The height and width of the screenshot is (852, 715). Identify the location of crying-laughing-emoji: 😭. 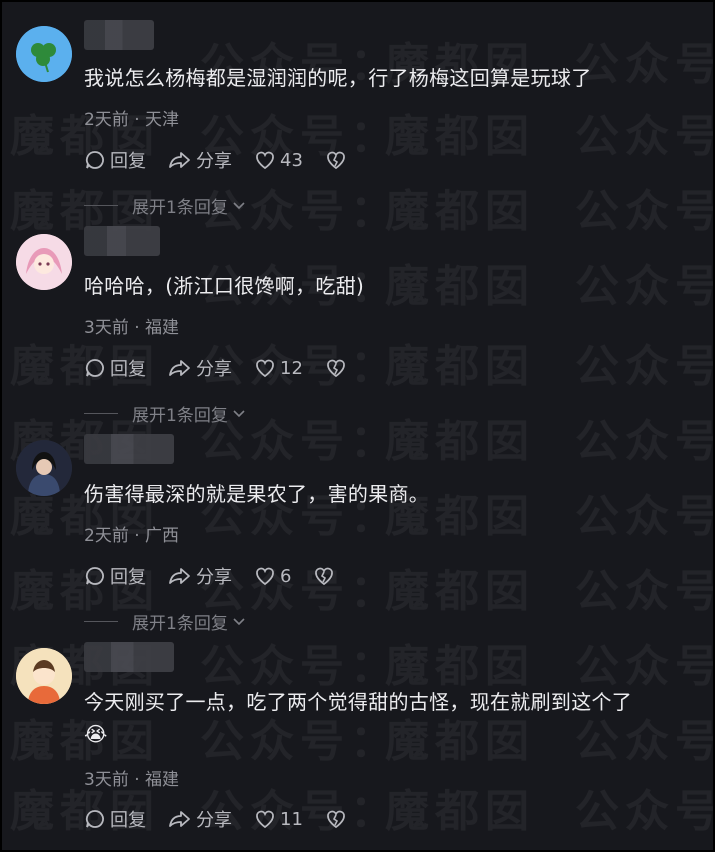
(96, 734).